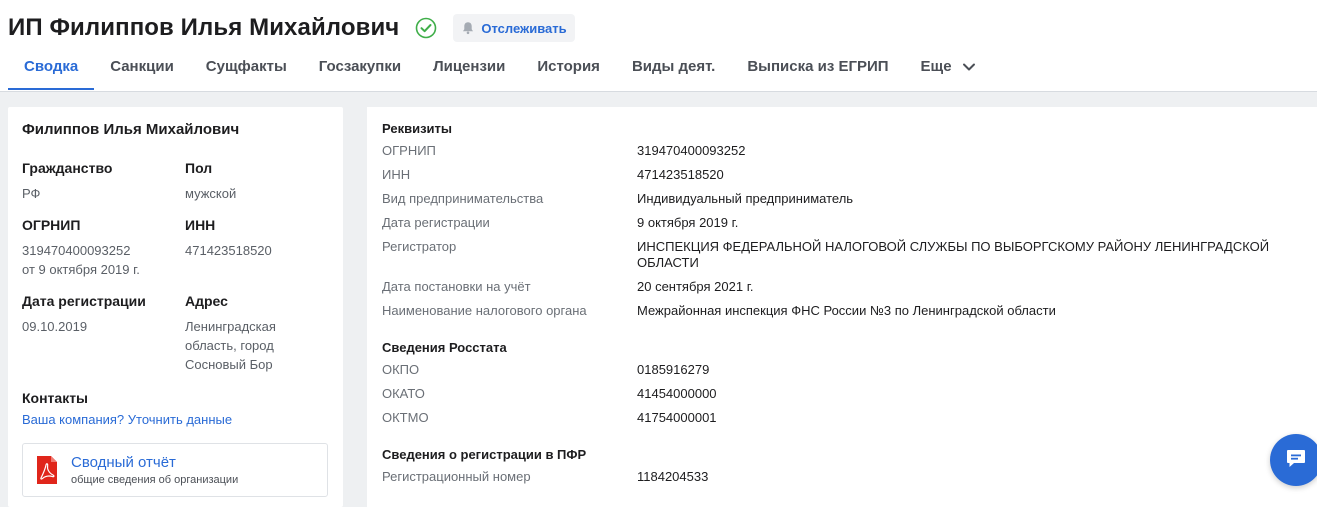  What do you see at coordinates (849, 223) in the screenshot?
I see `detail-row: Дата регистрации 9 октября 2019 г.` at bounding box center [849, 223].